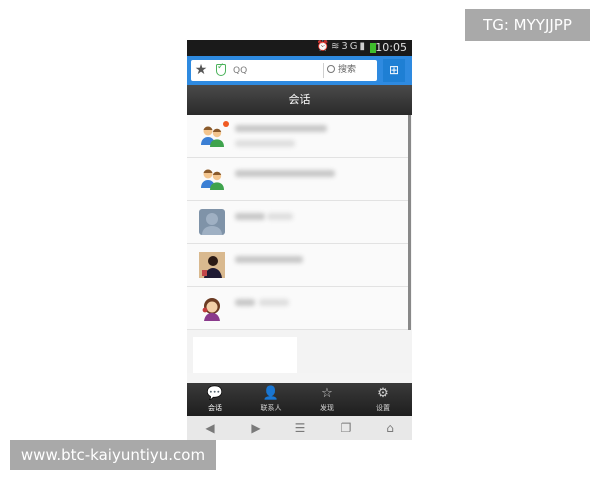 The image size is (600, 480). I want to click on chat-bubble-icon: 💬, so click(215, 393).